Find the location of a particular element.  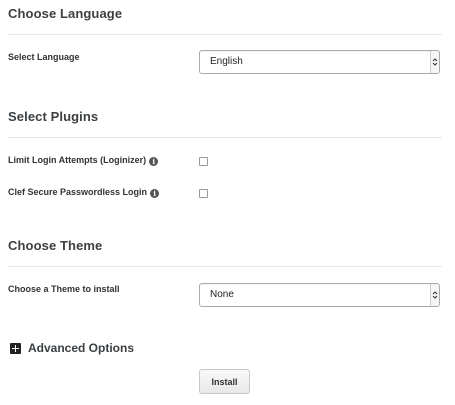

advanced-options-toggle: Advanced Options is located at coordinates (72, 348).